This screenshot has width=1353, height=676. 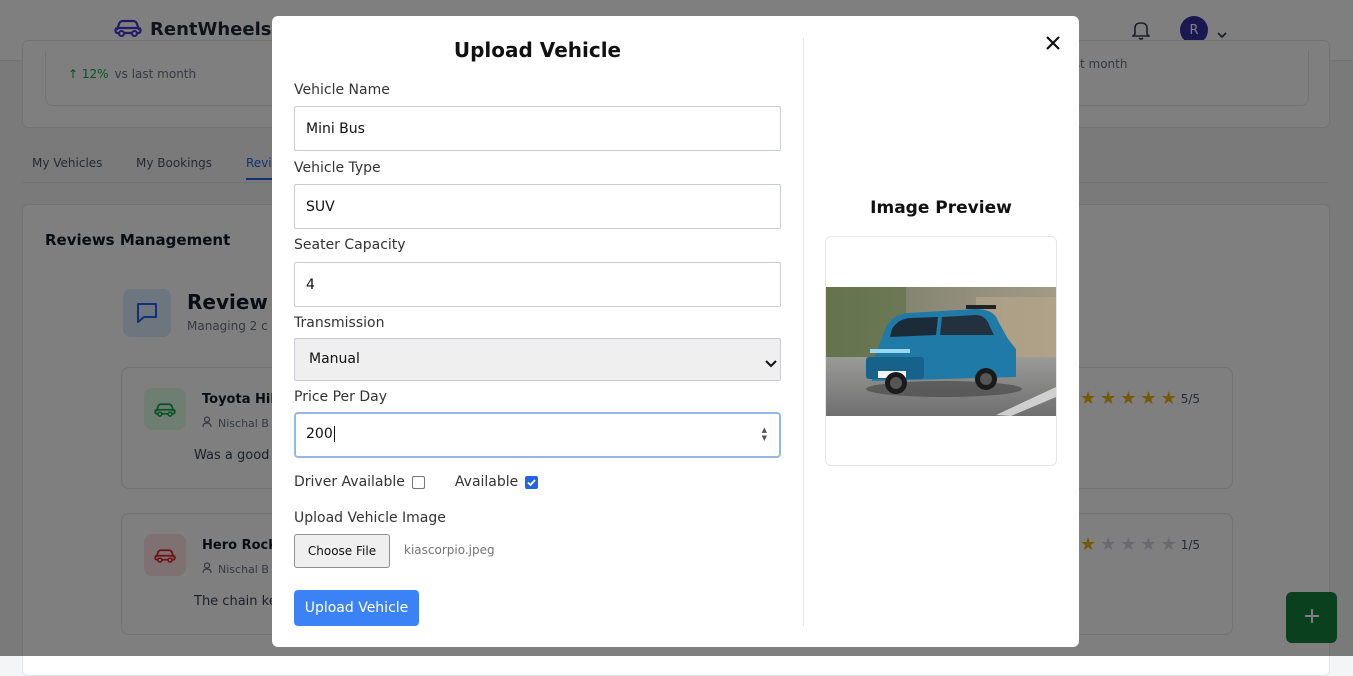 I want to click on driver-available-label: Driver Available, so click(x=349, y=482).